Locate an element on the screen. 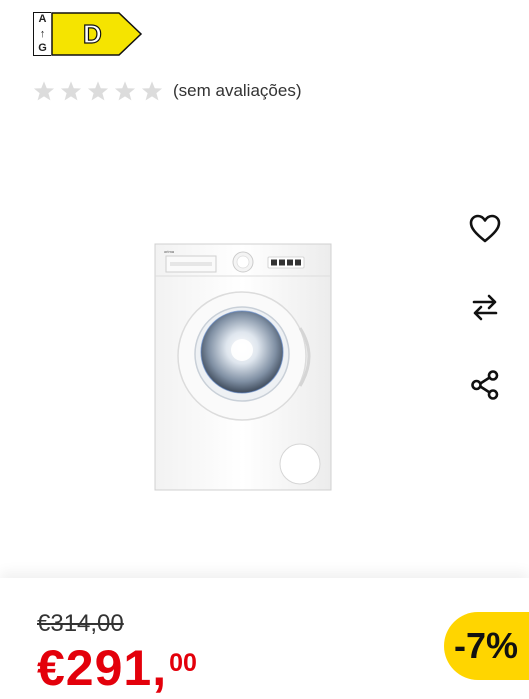  product-image: orima is located at coordinates (243, 365).